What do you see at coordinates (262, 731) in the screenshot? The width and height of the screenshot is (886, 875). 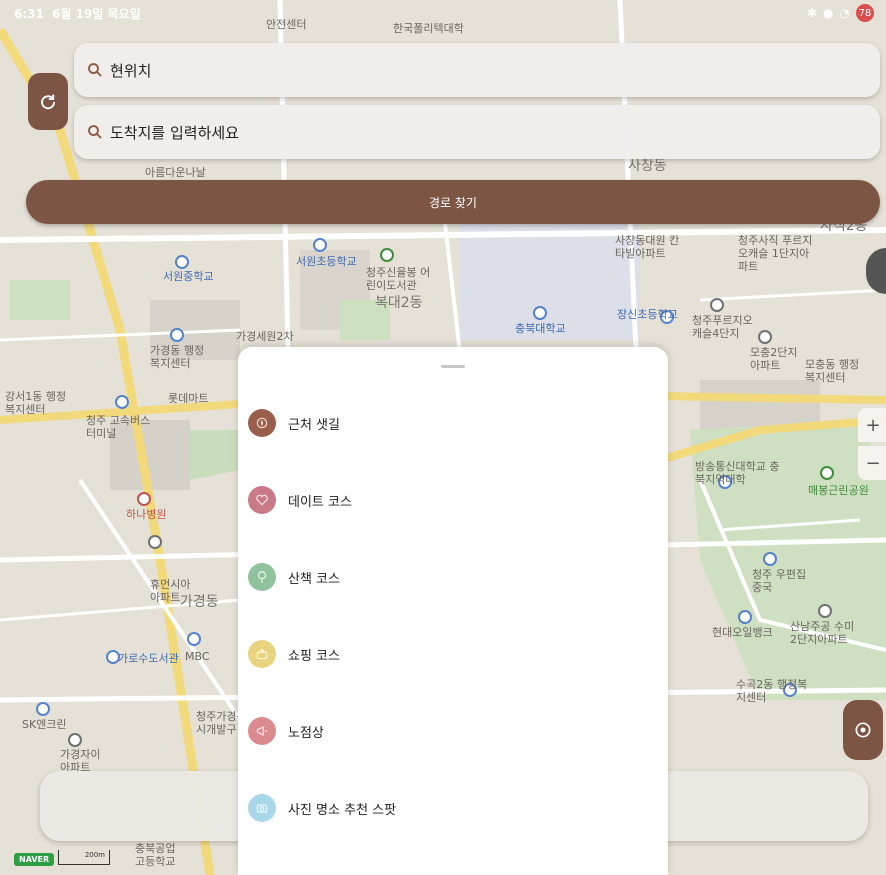 I see `megaphone-icon` at bounding box center [262, 731].